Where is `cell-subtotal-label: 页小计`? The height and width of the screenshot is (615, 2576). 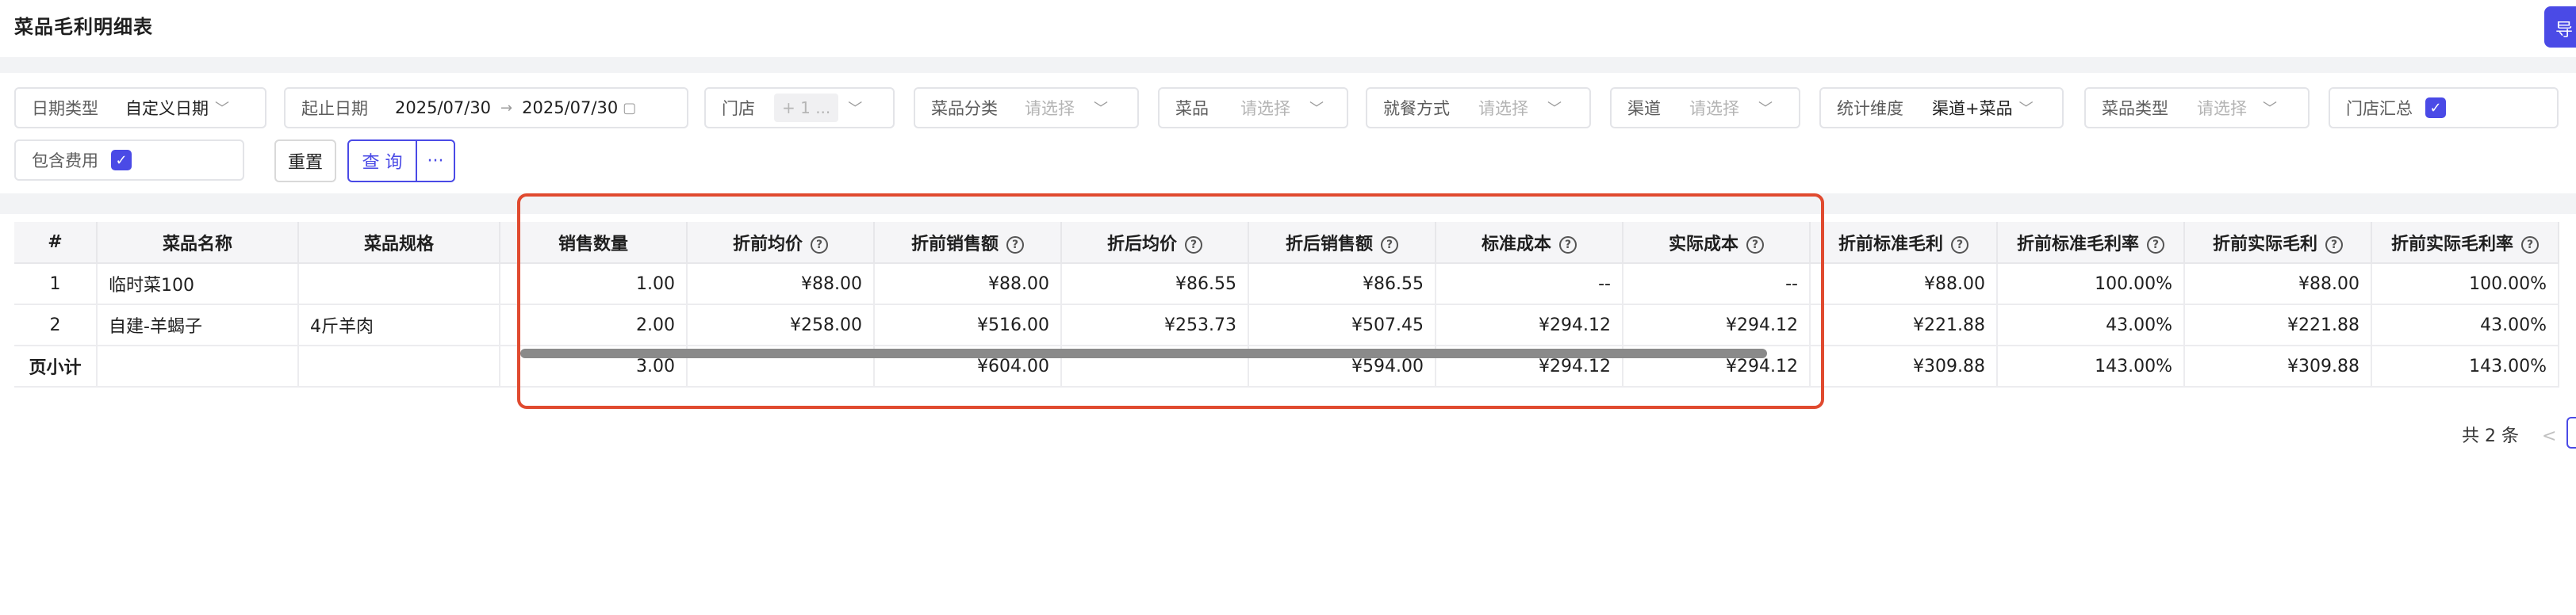
cell-subtotal-label: 页小计 is located at coordinates (56, 367).